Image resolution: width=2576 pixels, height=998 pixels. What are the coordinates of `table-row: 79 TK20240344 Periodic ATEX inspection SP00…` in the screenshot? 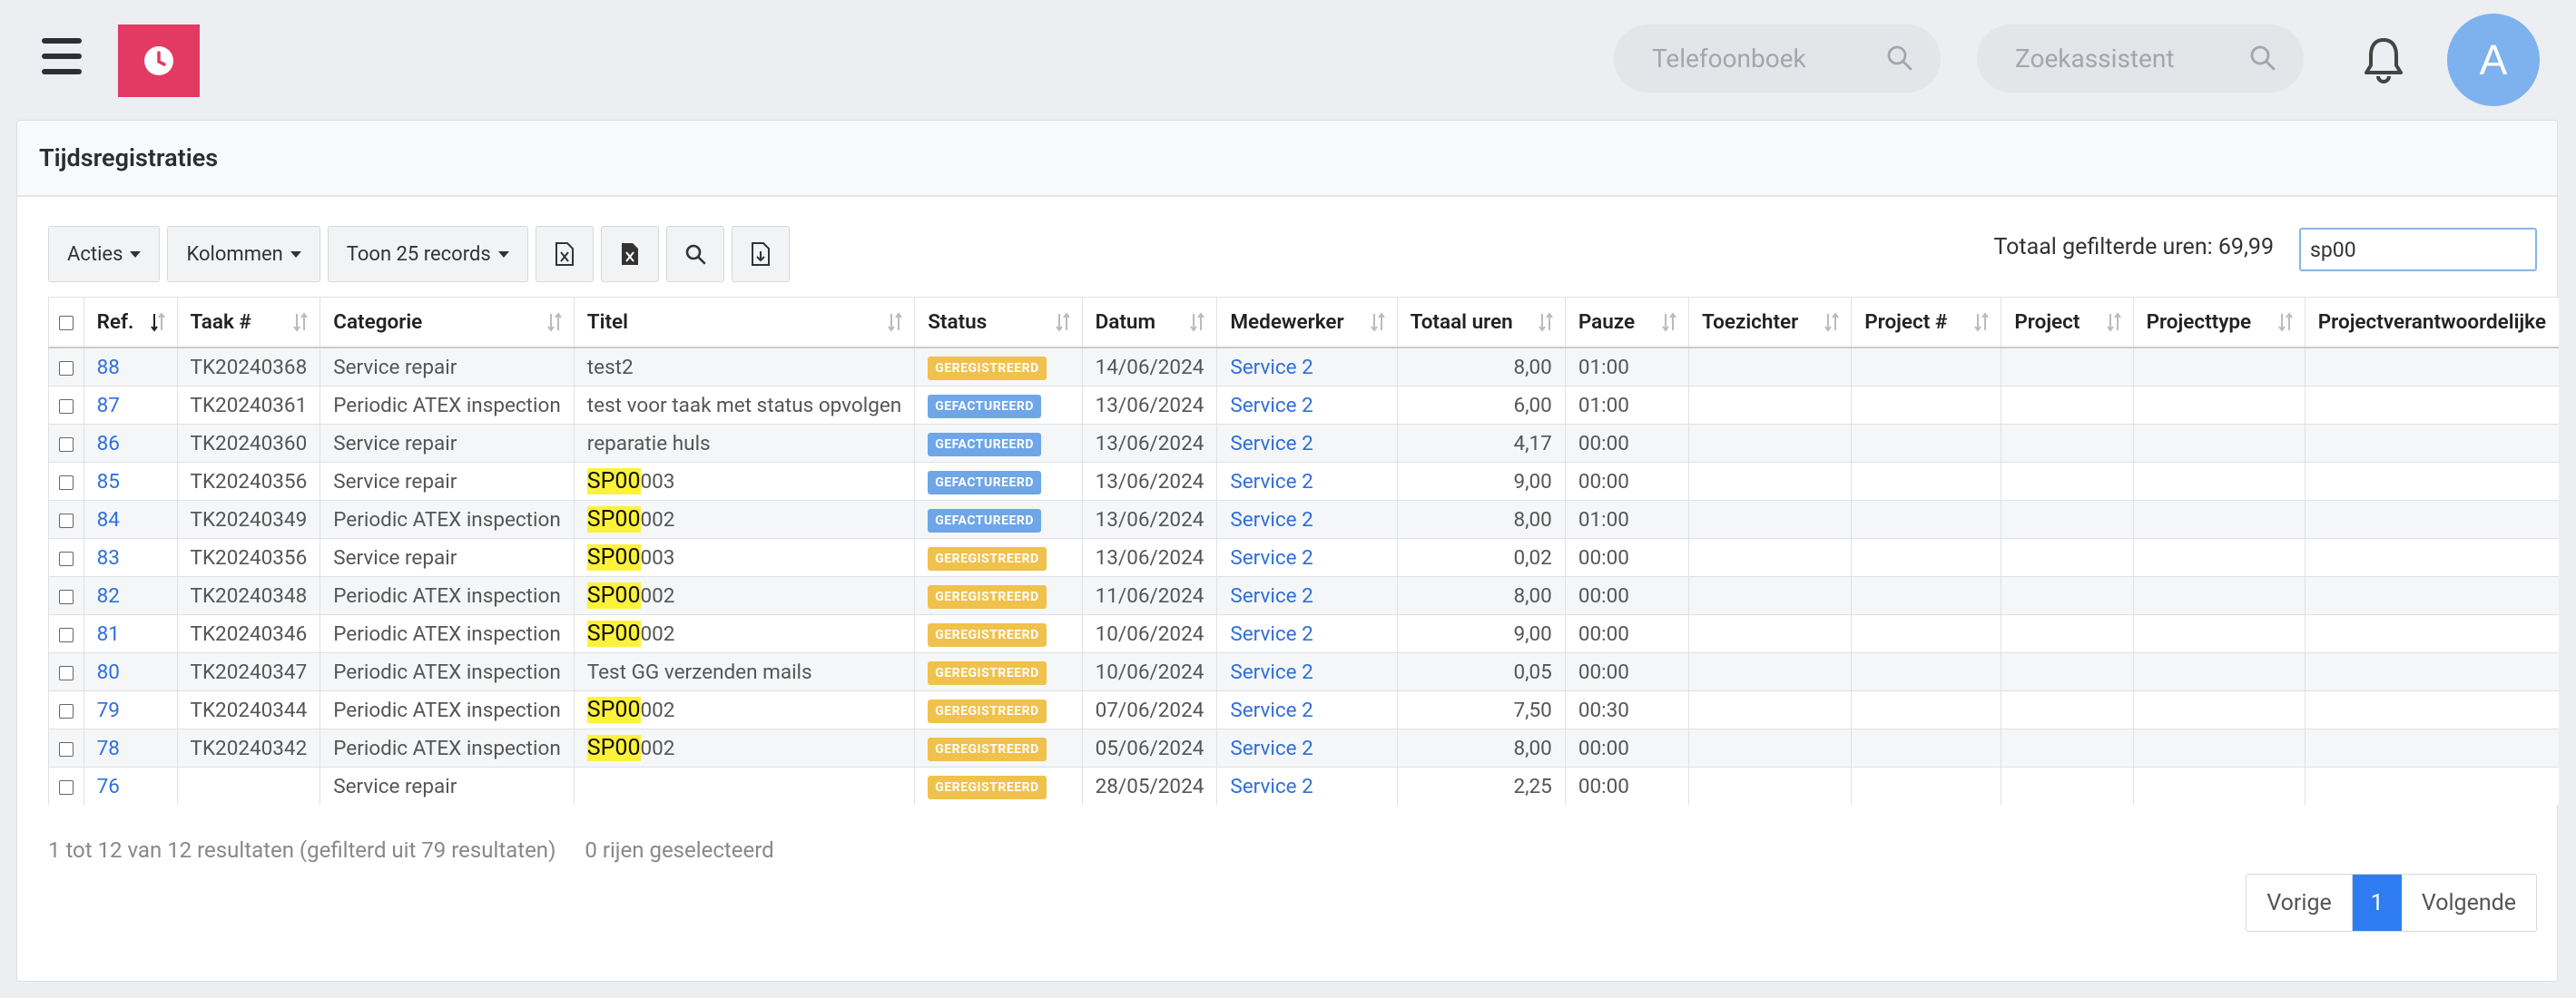 It's located at (1303, 709).